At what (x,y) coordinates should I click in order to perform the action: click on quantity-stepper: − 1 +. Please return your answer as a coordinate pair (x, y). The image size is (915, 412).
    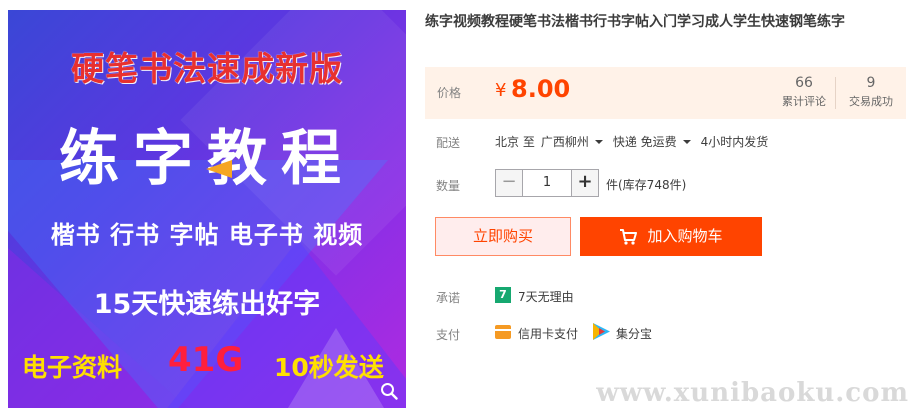
    Looking at the image, I should click on (547, 183).